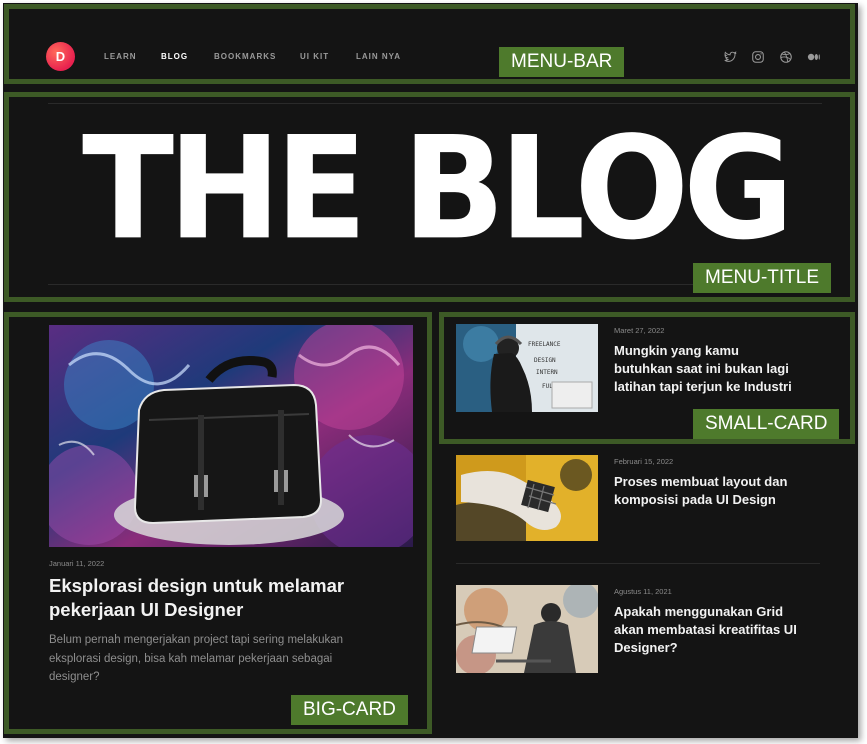 The height and width of the screenshot is (744, 867). I want to click on nav-link-learn: LEARN, so click(120, 56).